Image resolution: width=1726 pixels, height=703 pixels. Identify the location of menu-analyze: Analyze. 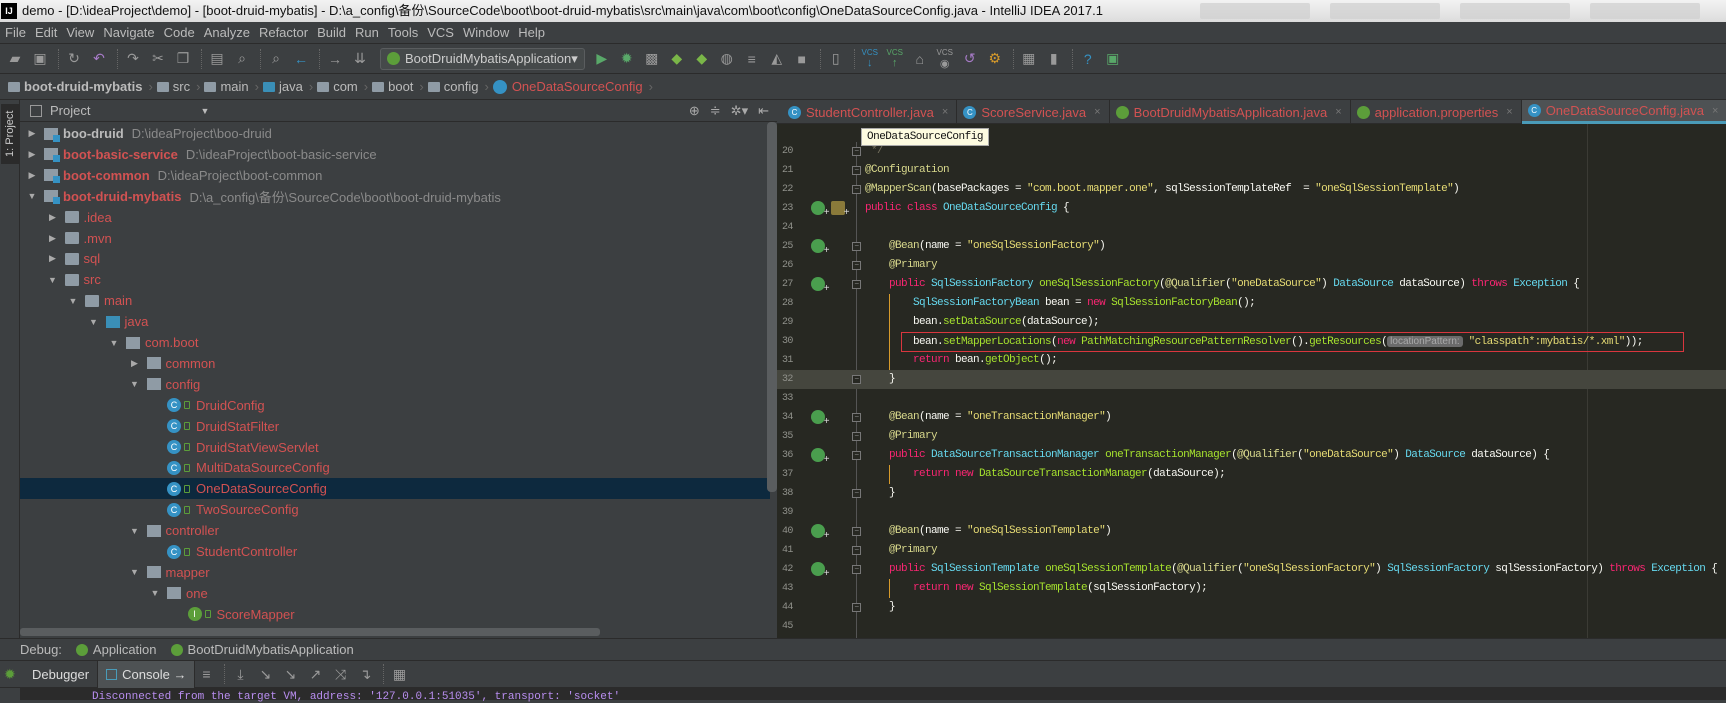
(227, 32).